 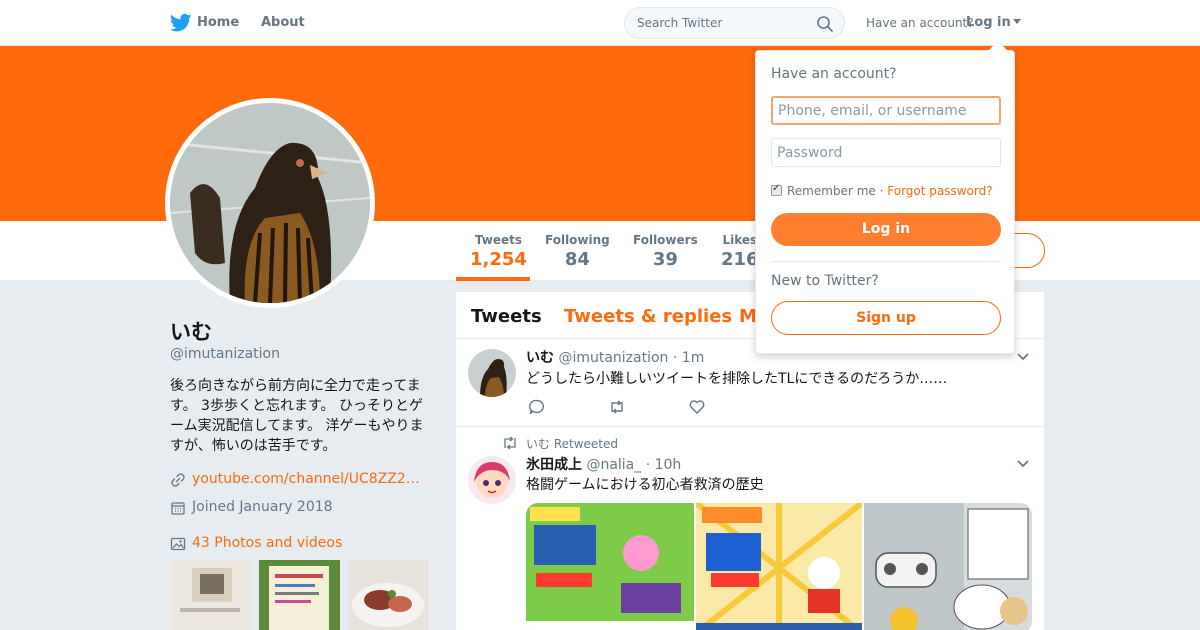 What do you see at coordinates (178, 544) in the screenshot?
I see `photo-icon` at bounding box center [178, 544].